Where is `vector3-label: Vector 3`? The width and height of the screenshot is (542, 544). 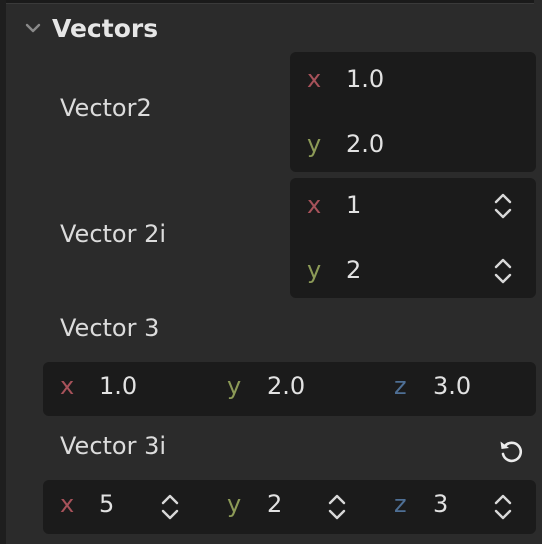 vector3-label: Vector 3 is located at coordinates (110, 328).